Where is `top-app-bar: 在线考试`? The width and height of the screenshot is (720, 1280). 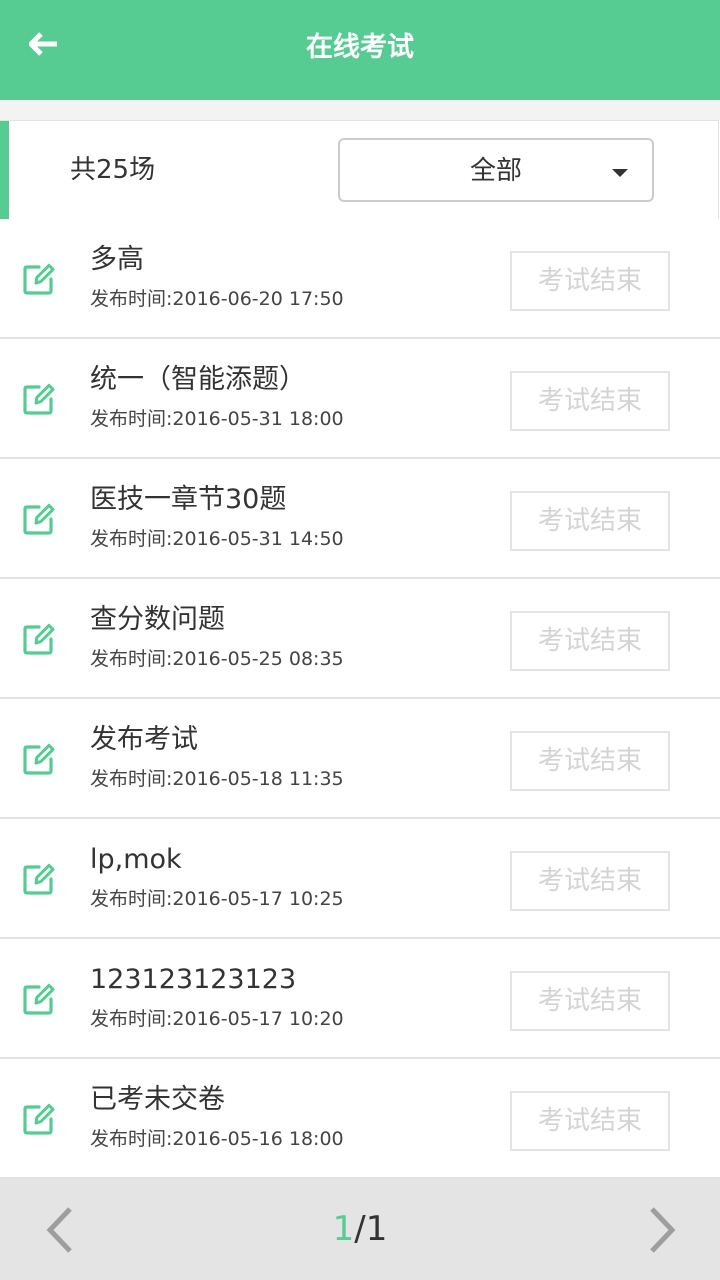 top-app-bar: 在线考试 is located at coordinates (360, 50).